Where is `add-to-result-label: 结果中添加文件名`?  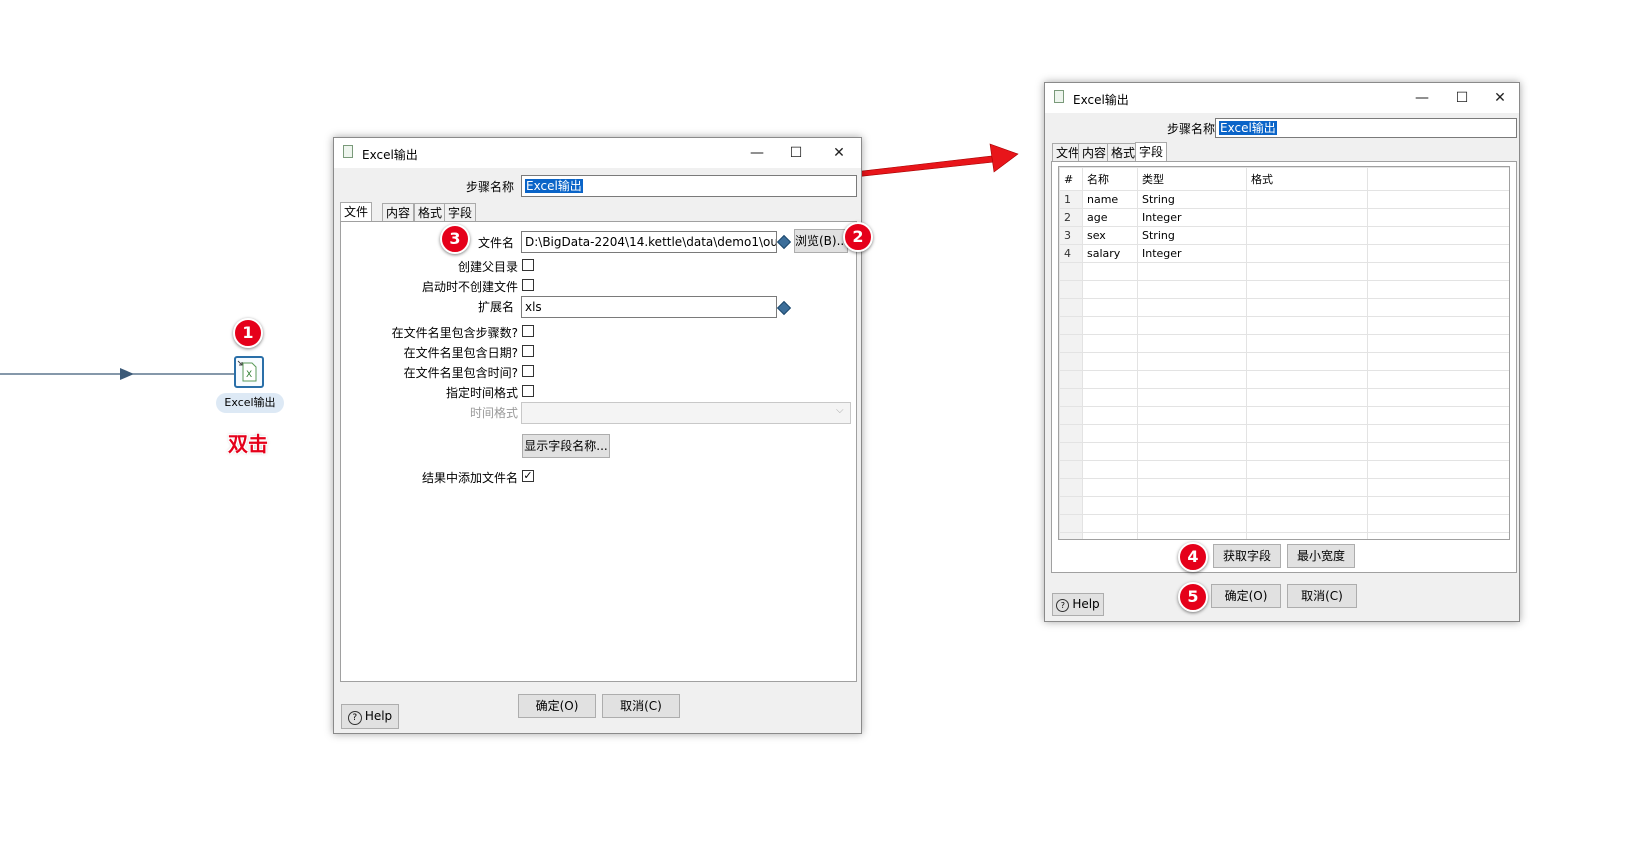
add-to-result-label: 结果中添加文件名 is located at coordinates (469, 478).